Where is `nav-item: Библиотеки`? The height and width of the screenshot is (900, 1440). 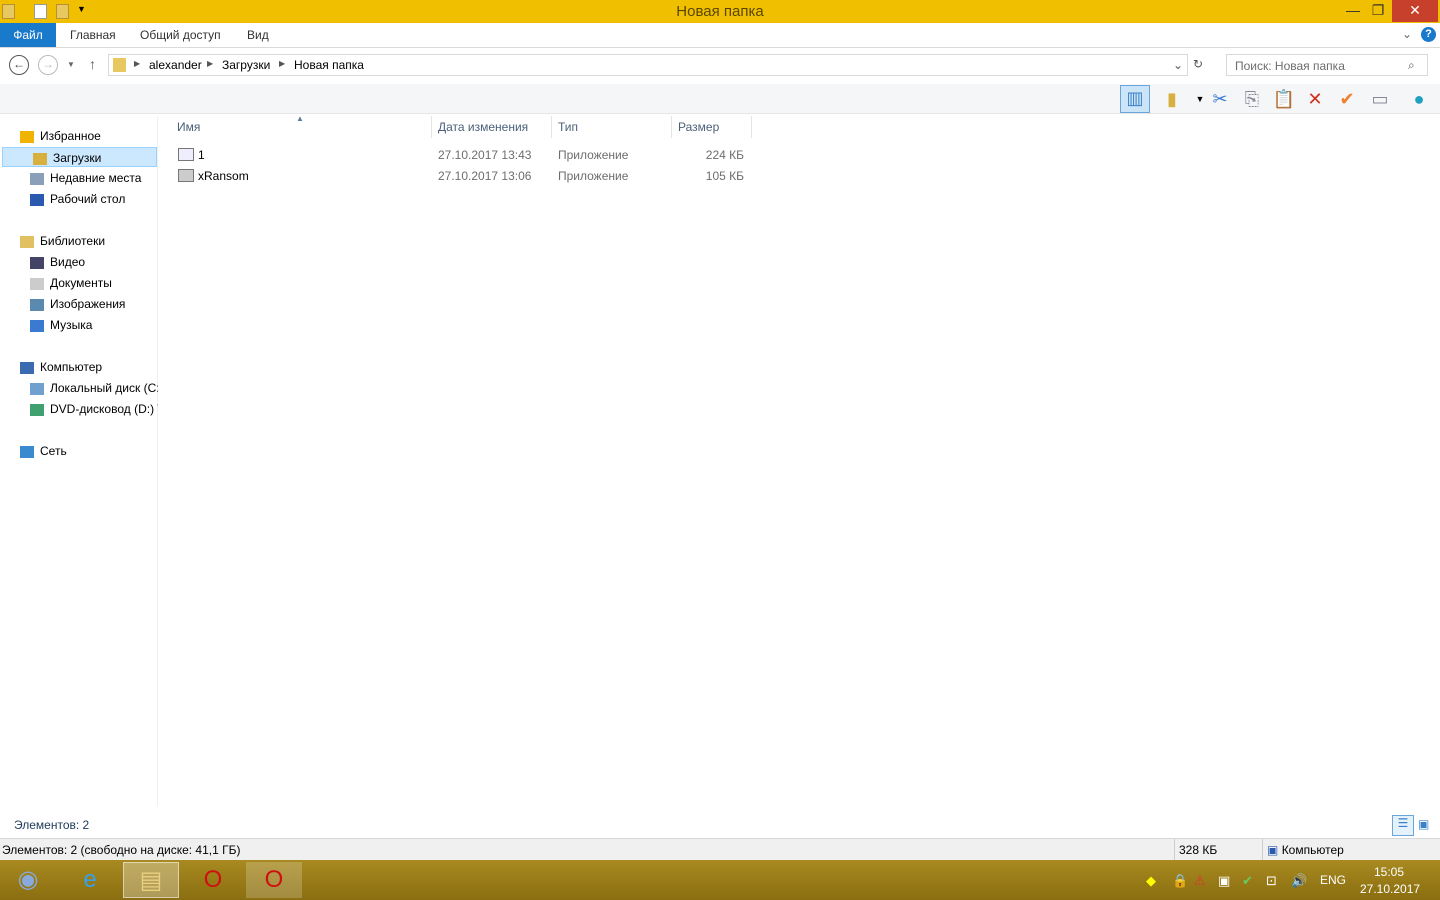
nav-item: Библиотеки is located at coordinates (79, 241).